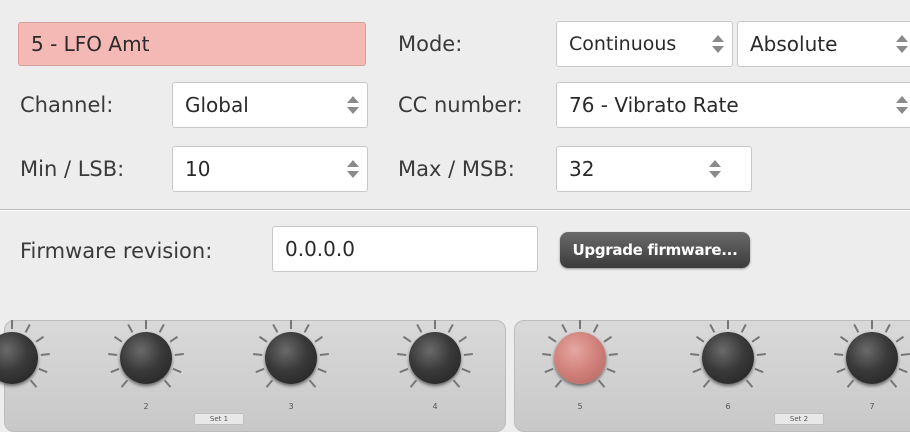 The height and width of the screenshot is (432, 910). Describe the element at coordinates (116, 251) in the screenshot. I see `firmware-revision-label: Firmware revision:` at that location.